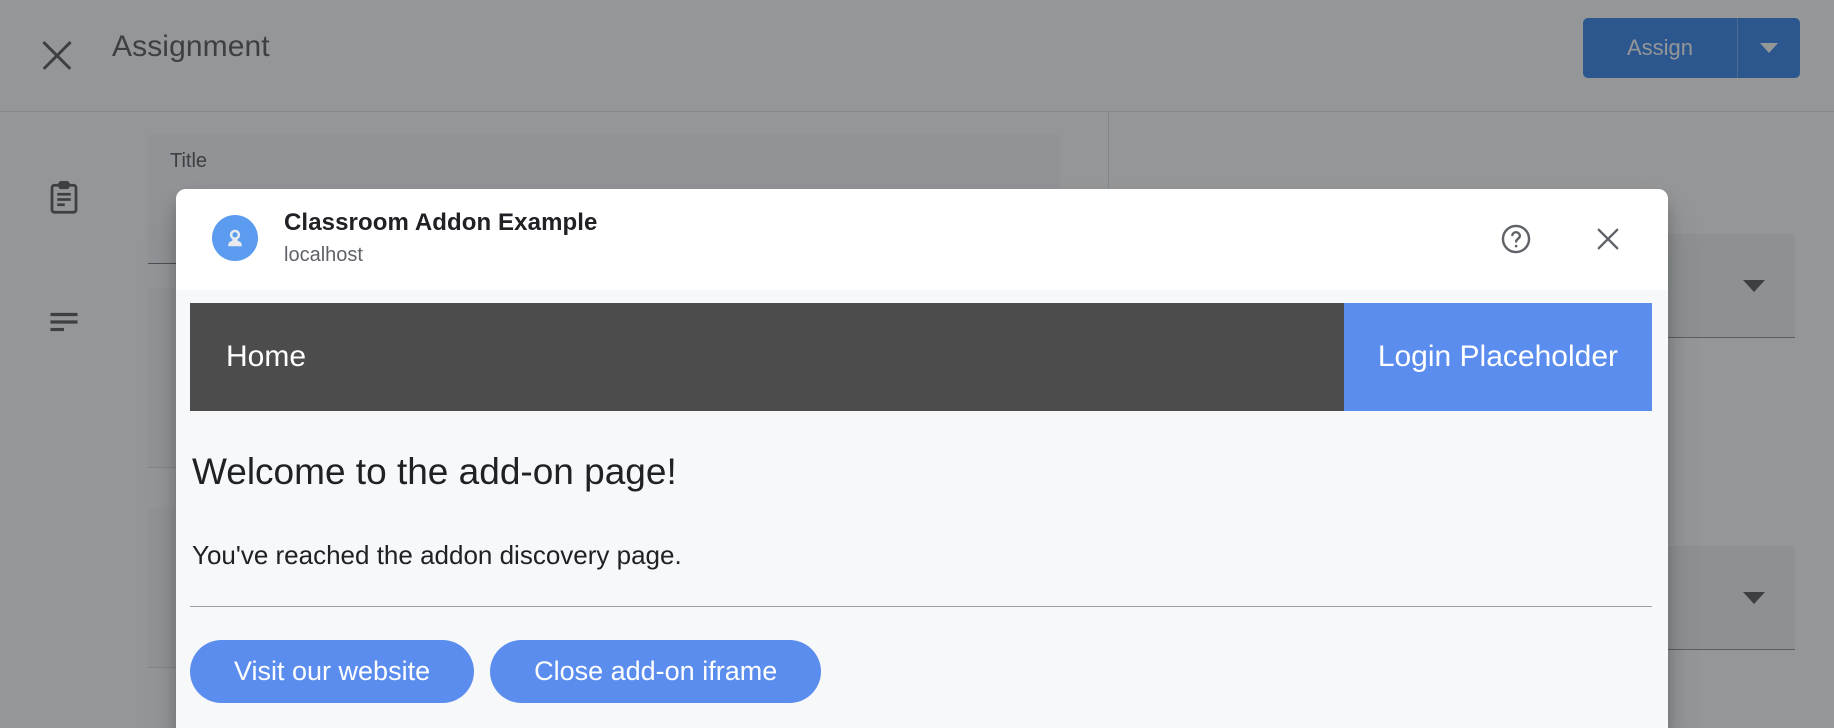 The height and width of the screenshot is (728, 1834). Describe the element at coordinates (1516, 239) in the screenshot. I see `help-button` at that location.